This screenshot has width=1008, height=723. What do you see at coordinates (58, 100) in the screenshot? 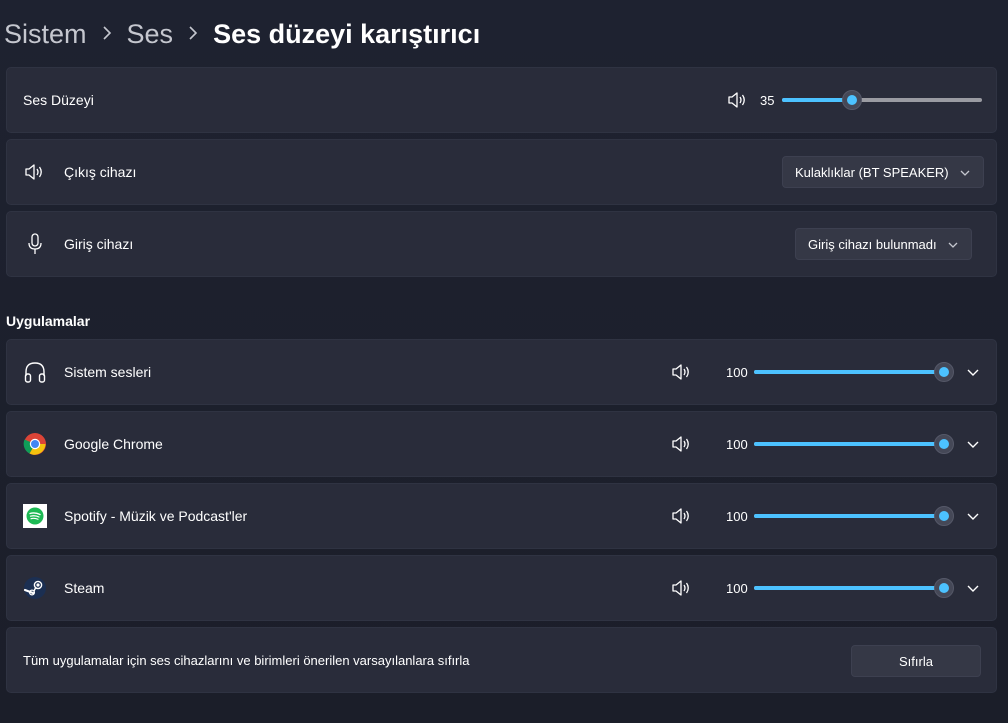
I see `master-volume-label: Ses Düzeyi` at bounding box center [58, 100].